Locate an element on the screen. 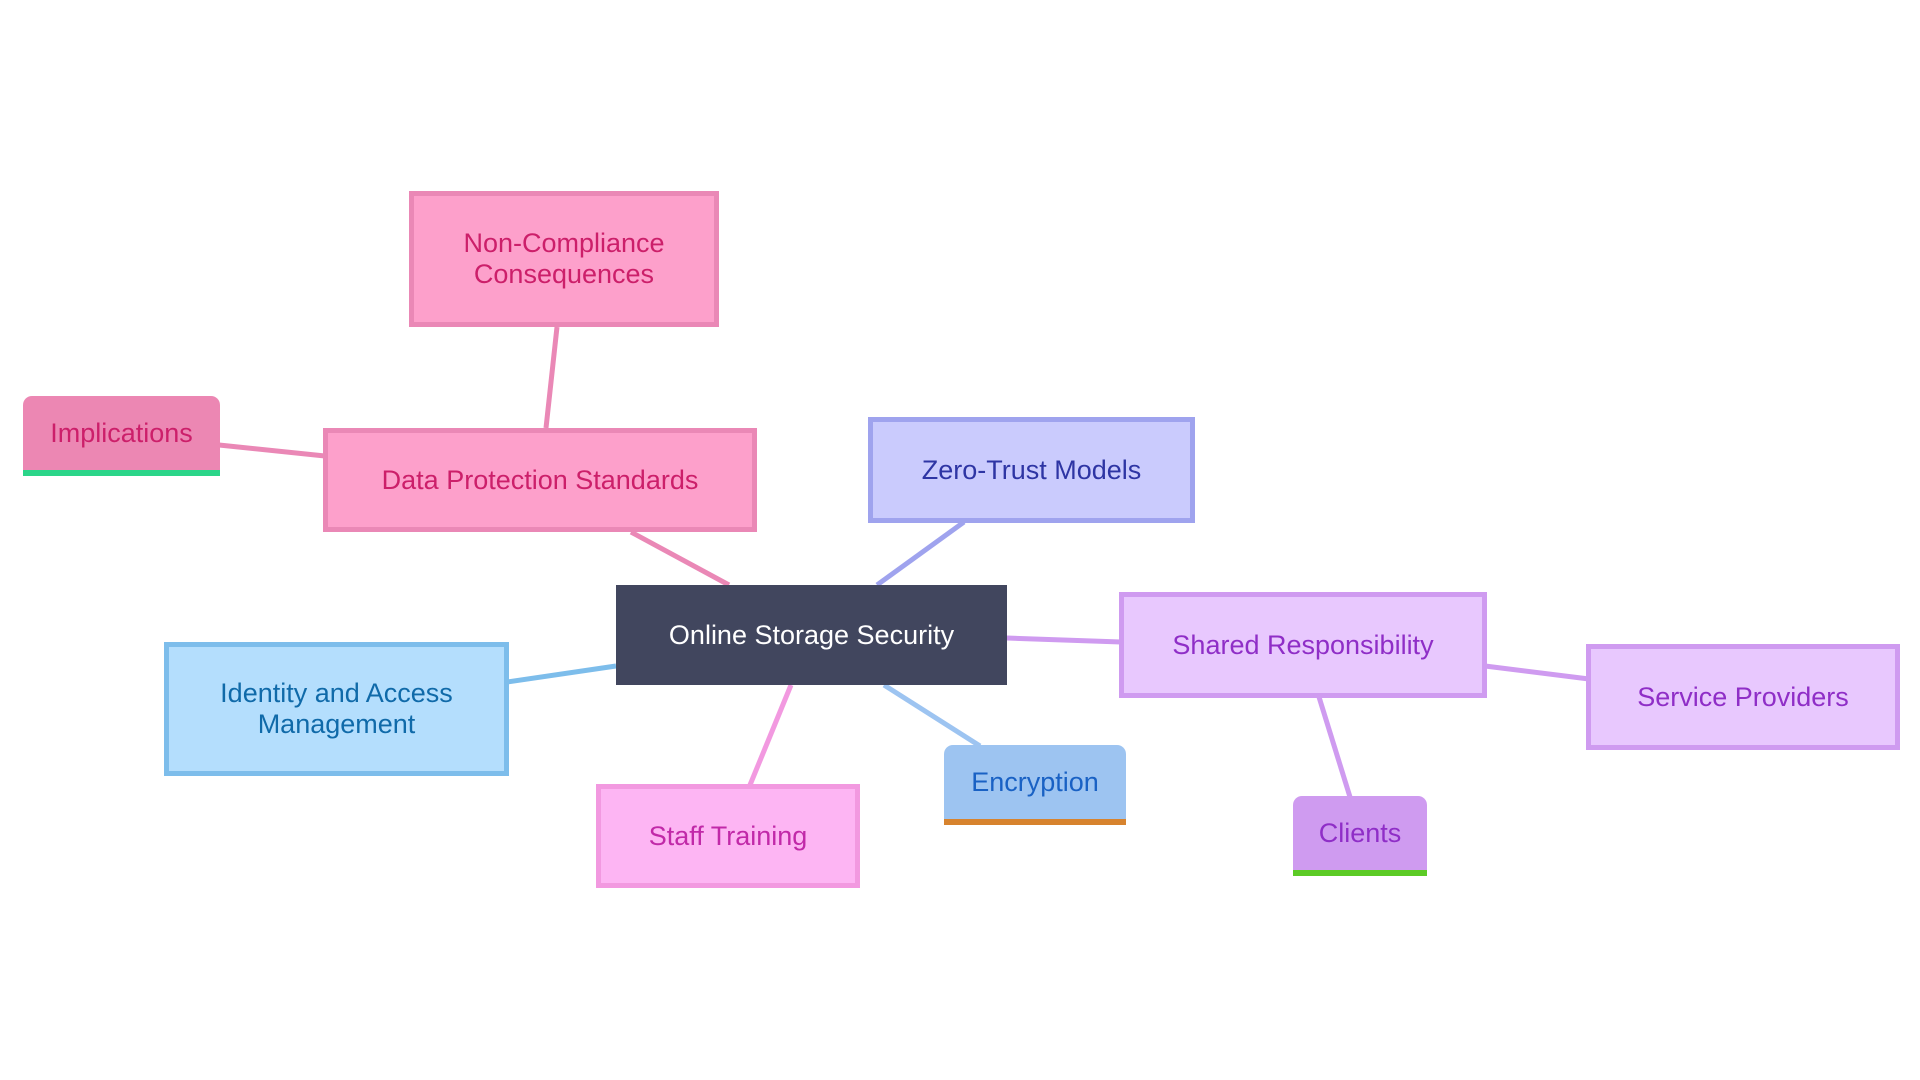 This screenshot has width=1920, height=1080. node-label: Encryption is located at coordinates (1035, 781).